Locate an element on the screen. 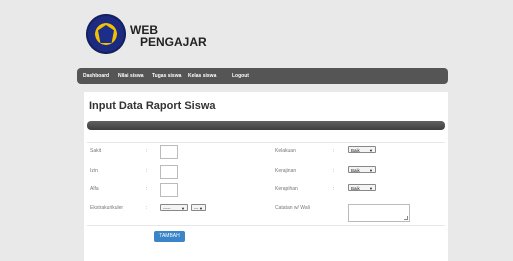 The image size is (513, 261). kelakuan-select: Baik ▼ is located at coordinates (362, 149).